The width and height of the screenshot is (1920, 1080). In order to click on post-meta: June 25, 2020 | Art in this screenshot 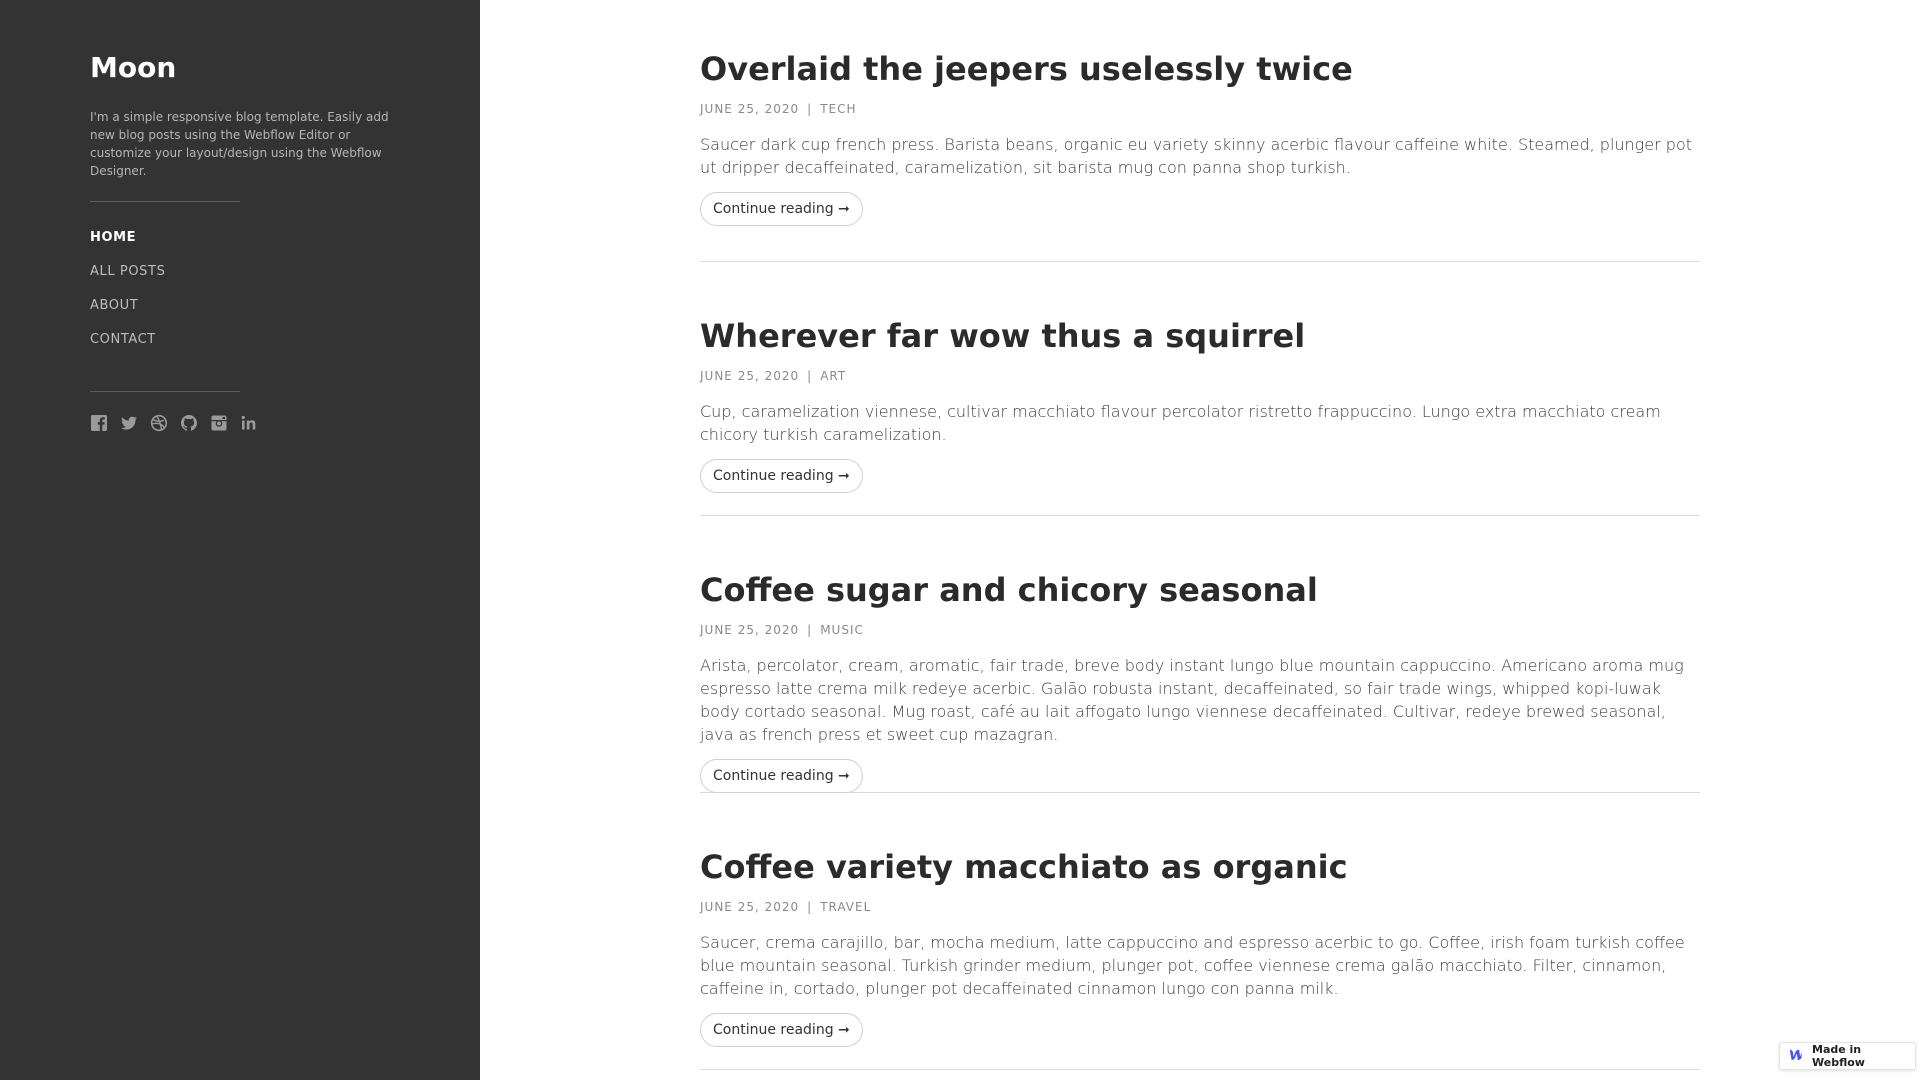, I will do `click(1200, 376)`.